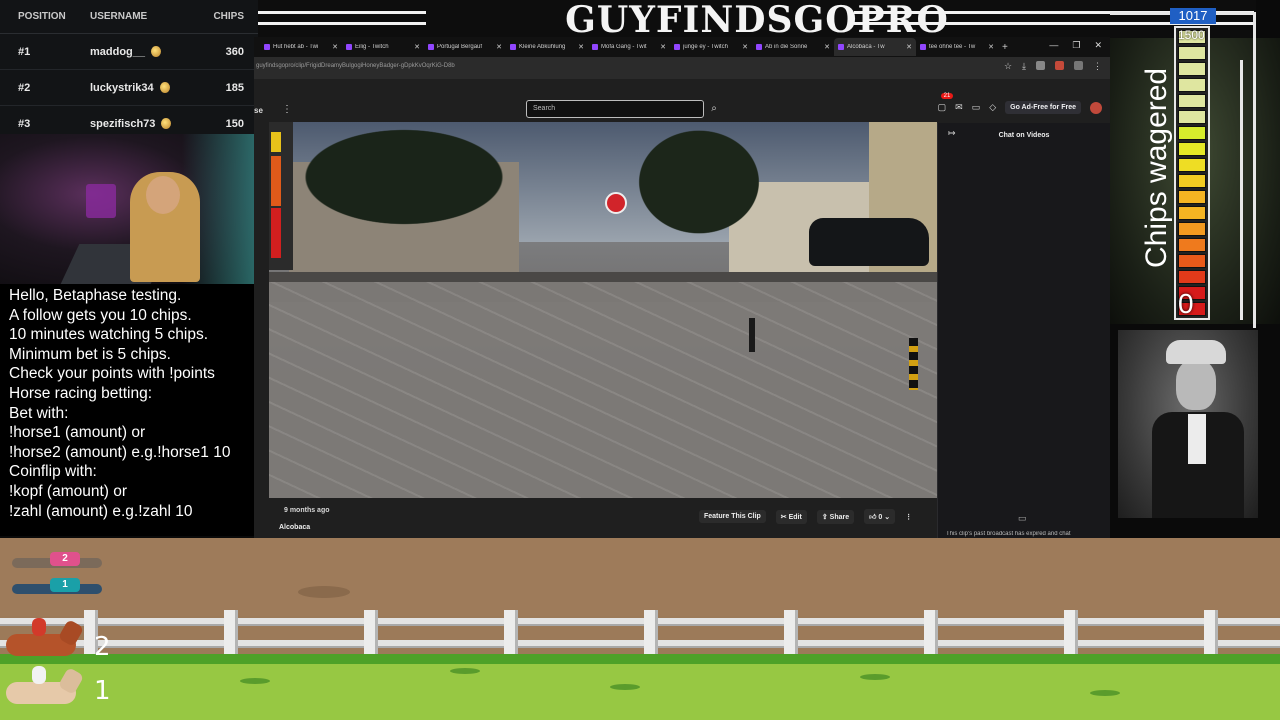 This screenshot has height=720, width=1280. What do you see at coordinates (383, 47) in the screenshot?
I see `browser-tab: Eilig - Twitch ✕` at bounding box center [383, 47].